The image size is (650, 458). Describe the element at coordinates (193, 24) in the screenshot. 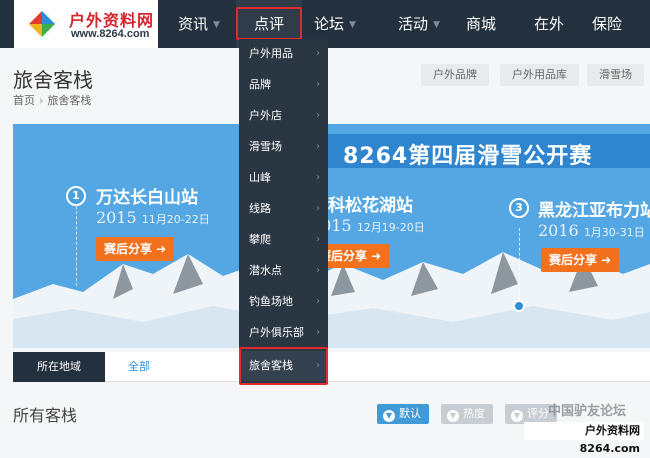

I see `nav-item-label: 资讯` at that location.